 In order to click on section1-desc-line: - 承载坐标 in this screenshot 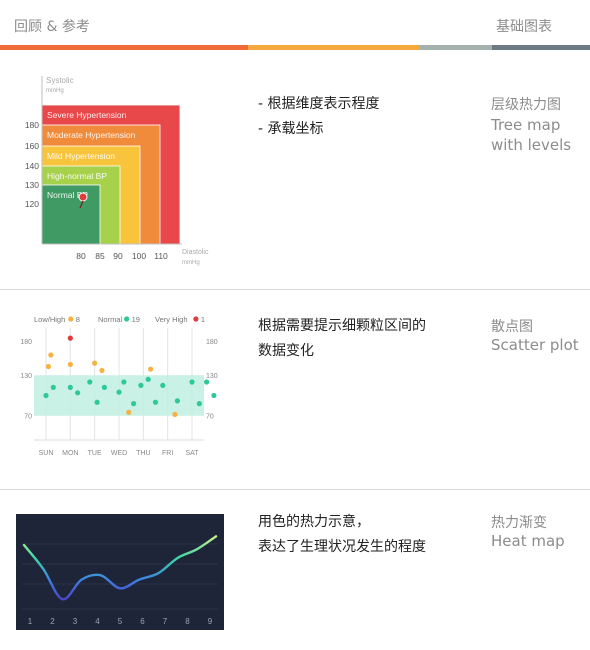, I will do `click(291, 129)`.